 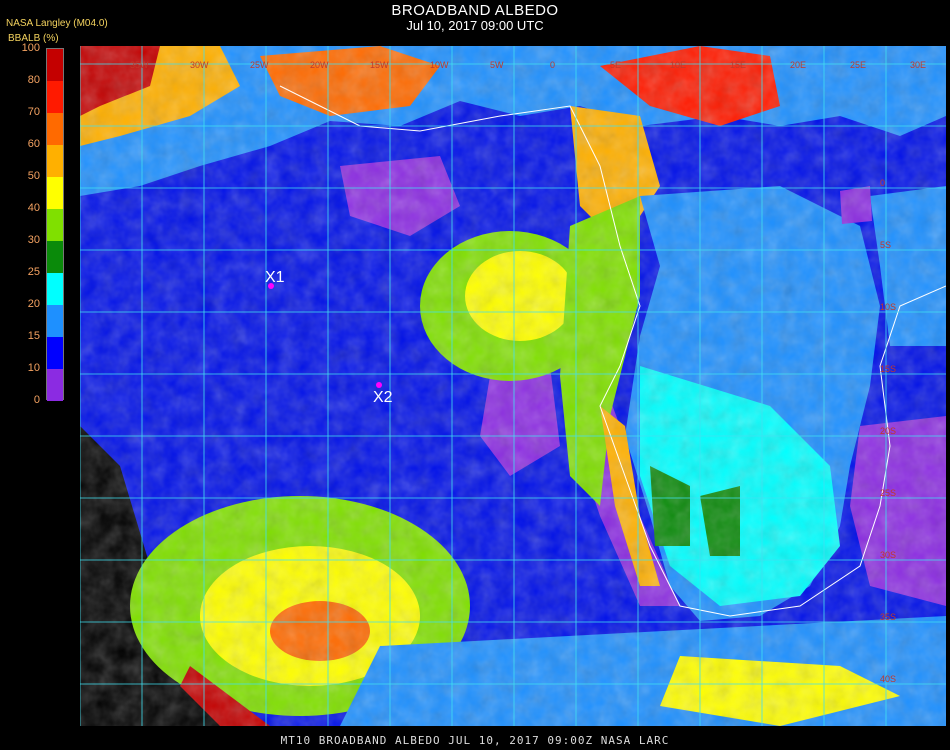 I want to click on colorbar-tick-label: 80, so click(x=33, y=80).